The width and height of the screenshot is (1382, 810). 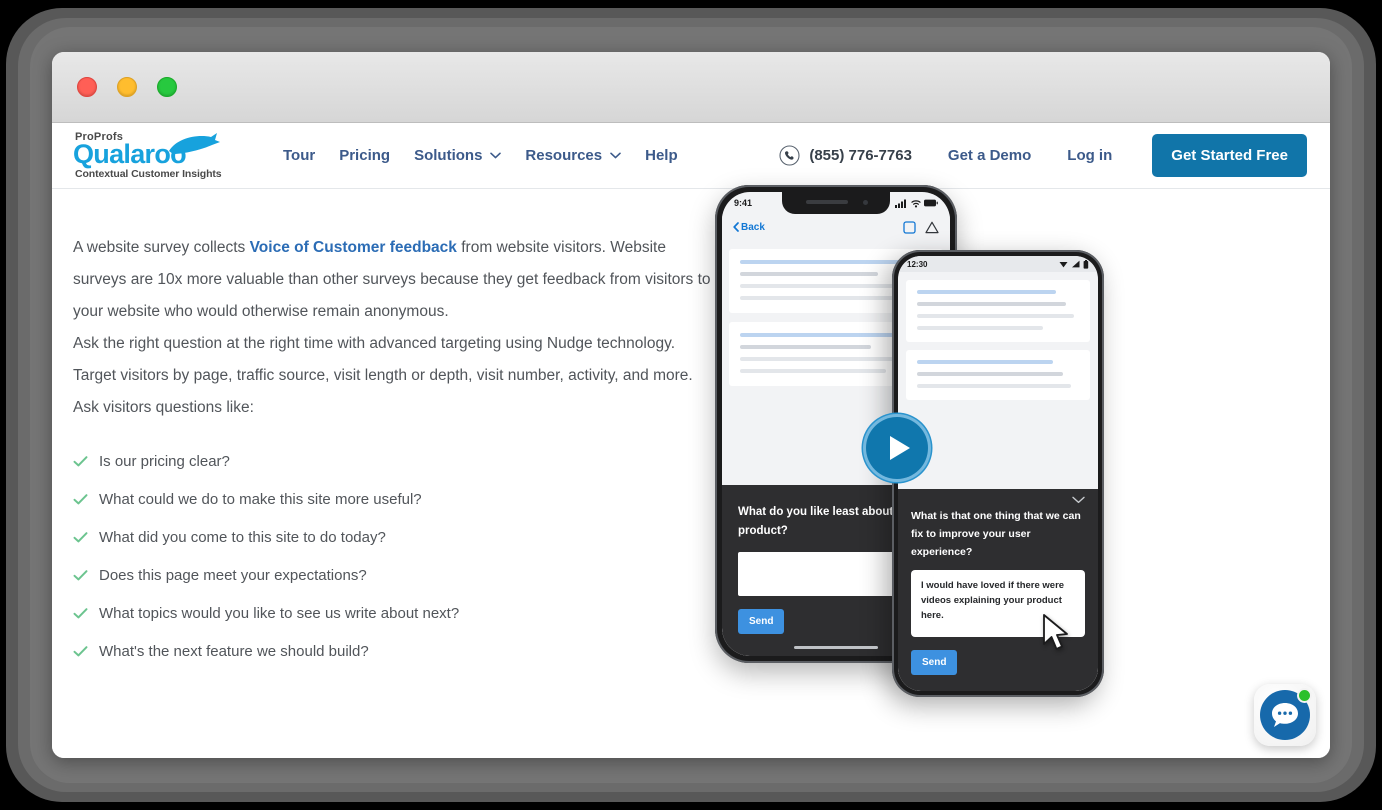 What do you see at coordinates (392, 575) in the screenshot?
I see `list-item: Does this page meet your expectations?` at bounding box center [392, 575].